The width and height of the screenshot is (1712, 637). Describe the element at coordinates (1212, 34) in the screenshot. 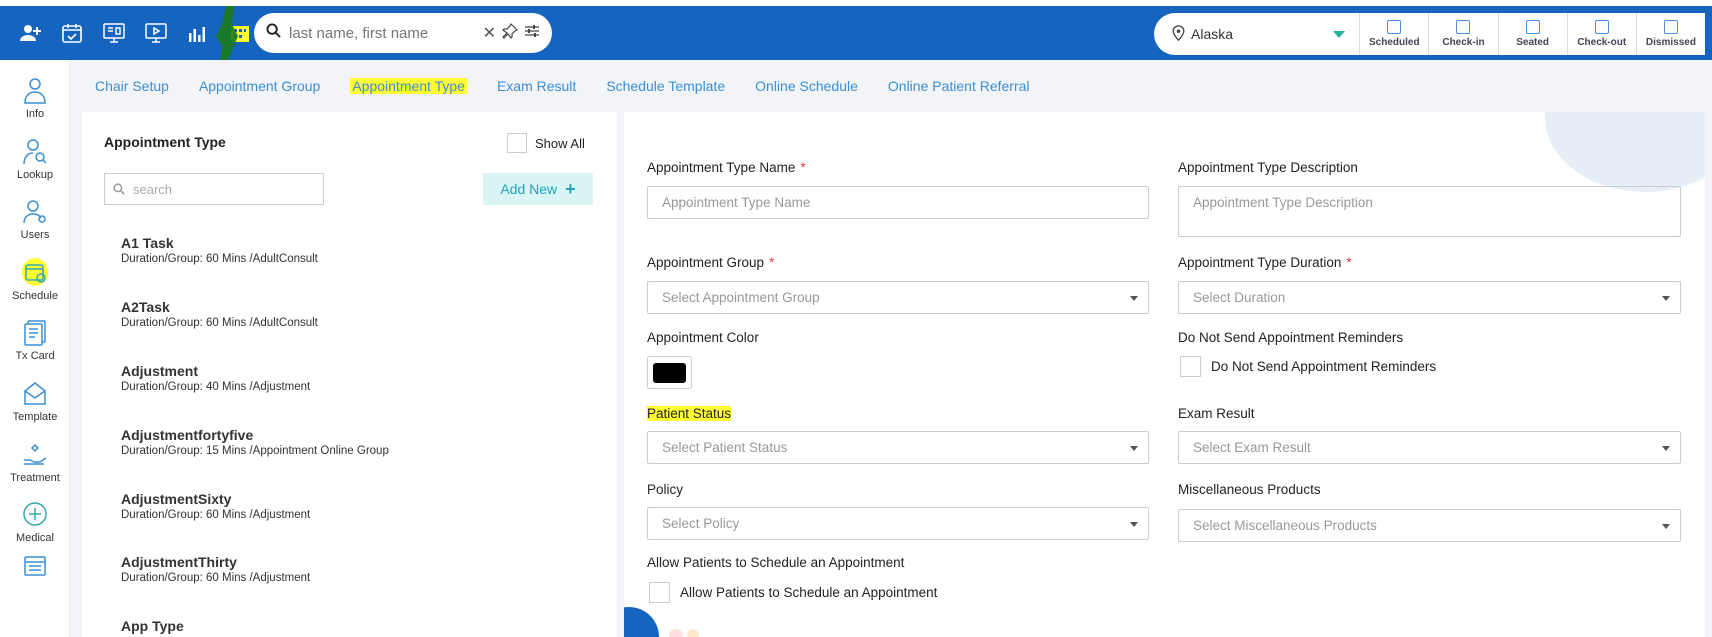

I see `location-name: Alaska` at that location.